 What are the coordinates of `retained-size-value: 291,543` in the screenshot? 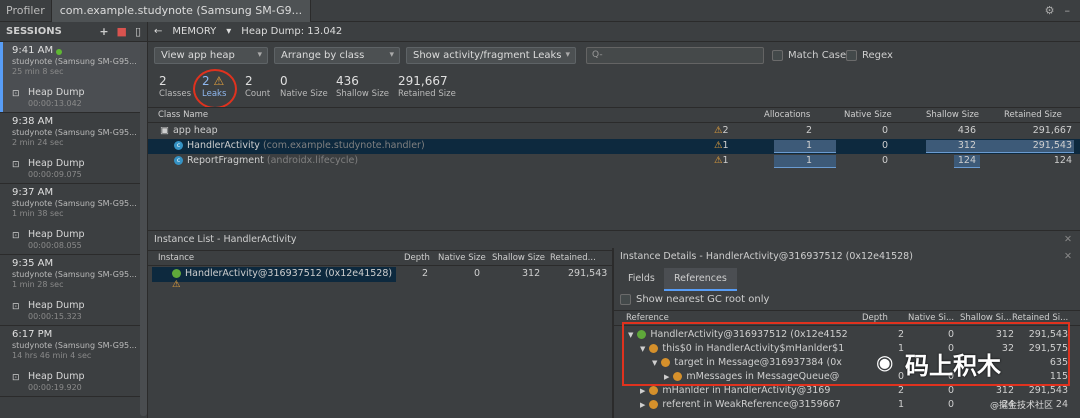 It's located at (1052, 145).